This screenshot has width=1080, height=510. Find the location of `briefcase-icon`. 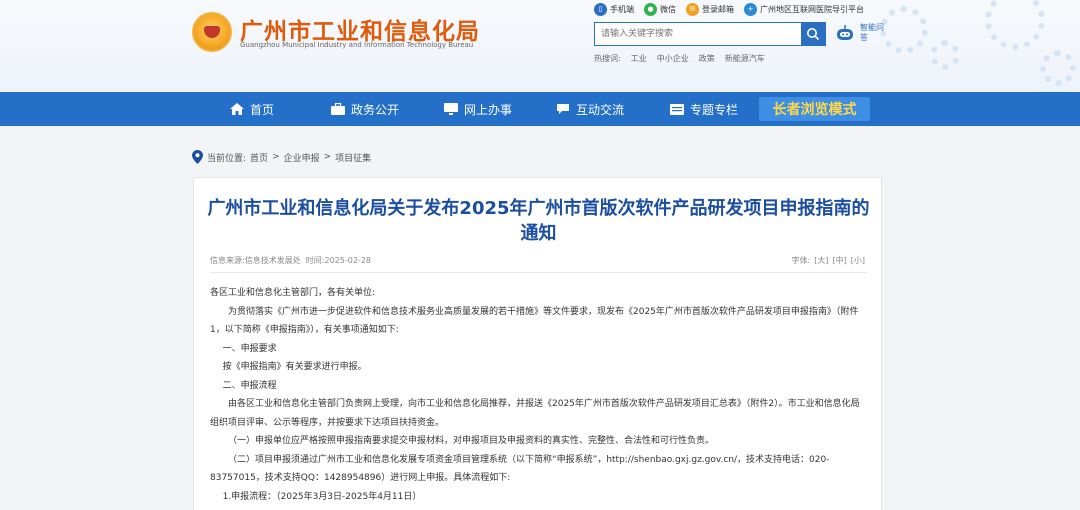

briefcase-icon is located at coordinates (338, 109).